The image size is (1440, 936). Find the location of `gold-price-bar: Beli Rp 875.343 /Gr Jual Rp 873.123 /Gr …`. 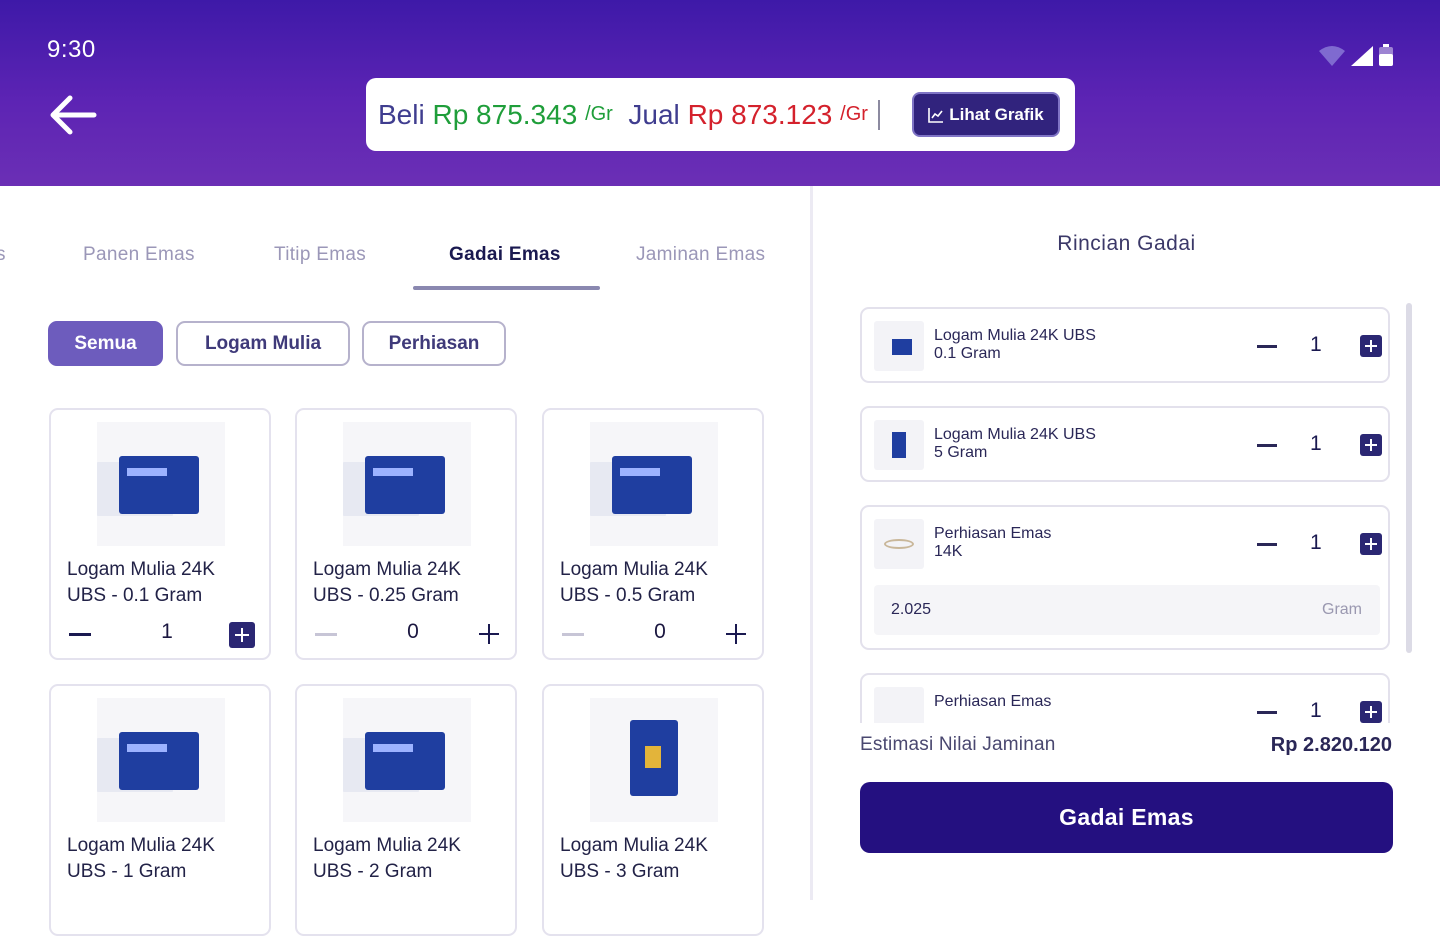

gold-price-bar: Beli Rp 875.343 /Gr Jual Rp 873.123 /Gr … is located at coordinates (720, 114).